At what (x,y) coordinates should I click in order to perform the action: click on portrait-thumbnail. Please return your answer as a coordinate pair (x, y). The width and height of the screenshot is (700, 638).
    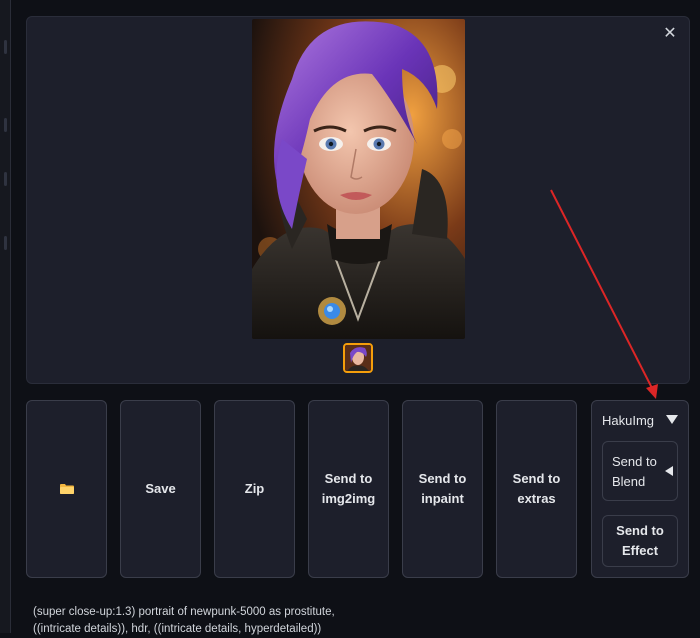
    Looking at the image, I should click on (358, 358).